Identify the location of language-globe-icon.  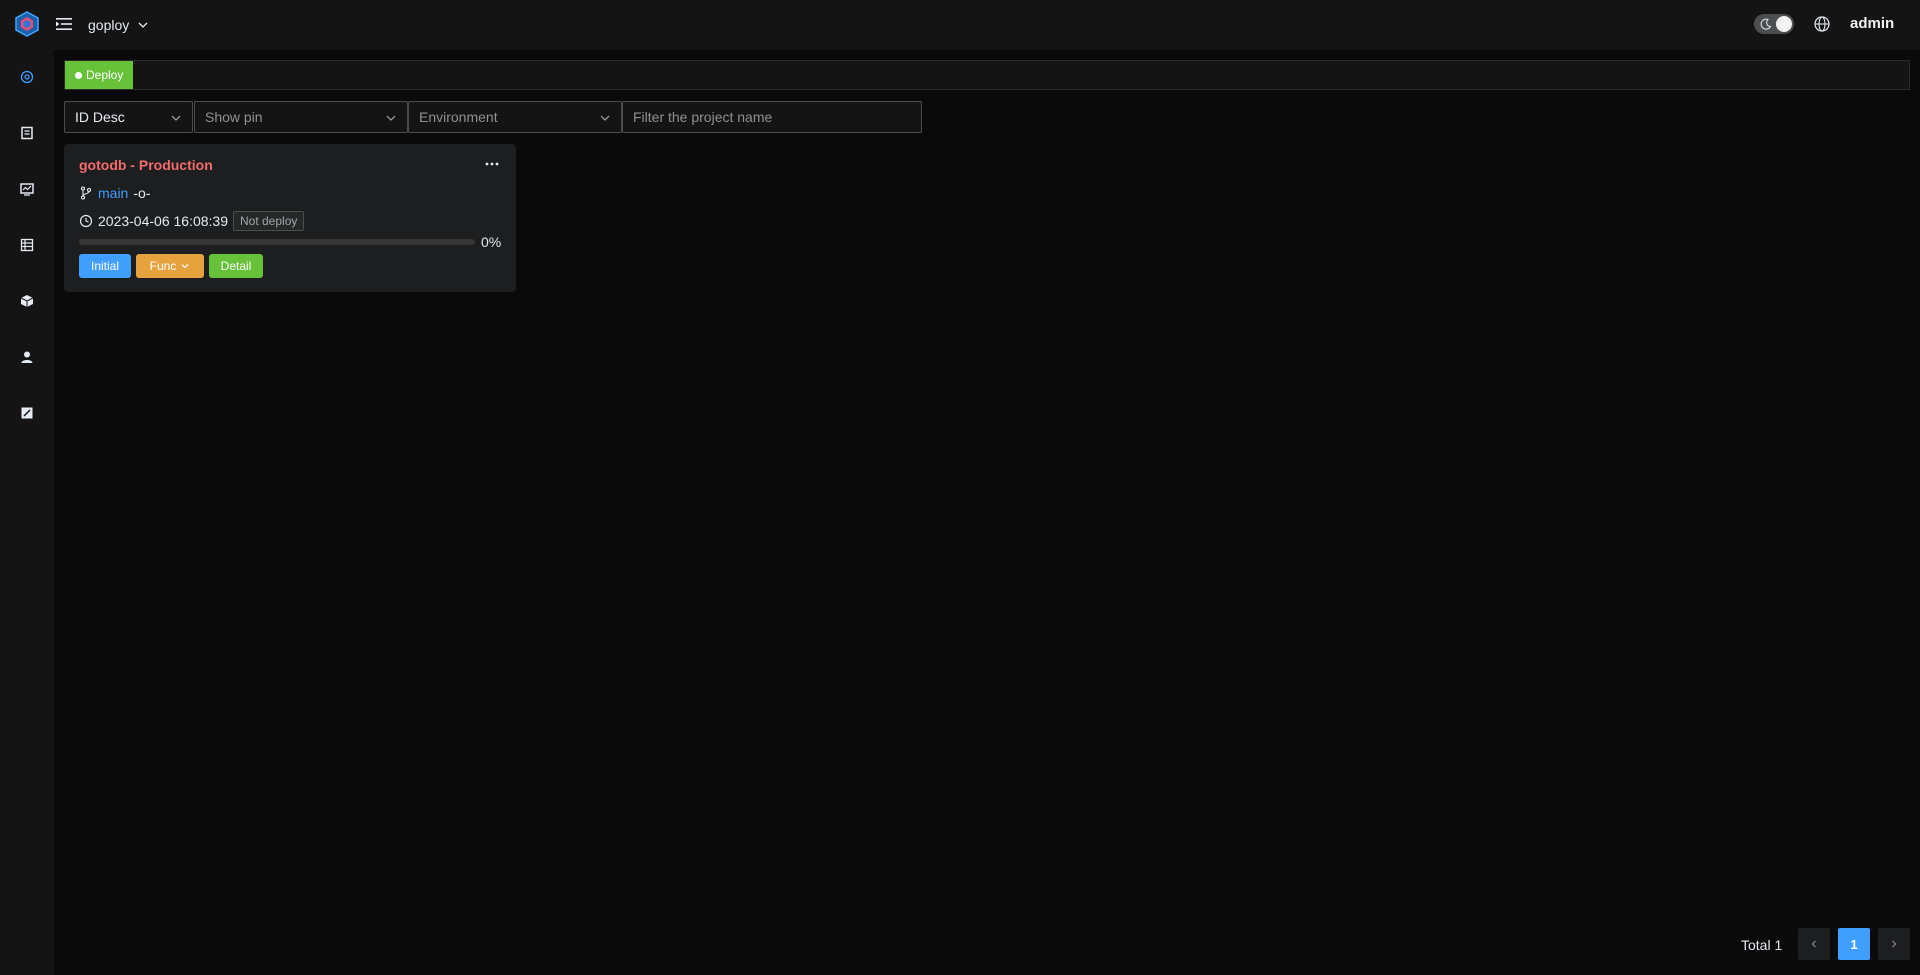
(1822, 24).